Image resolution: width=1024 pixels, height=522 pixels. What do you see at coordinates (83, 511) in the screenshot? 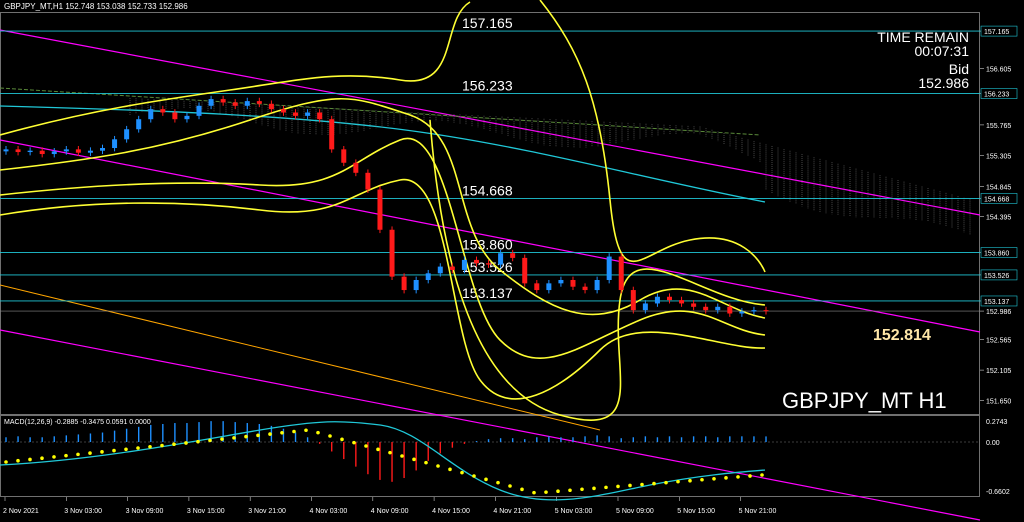
I see `time-axis-label: 3 Nov 03:00` at bounding box center [83, 511].